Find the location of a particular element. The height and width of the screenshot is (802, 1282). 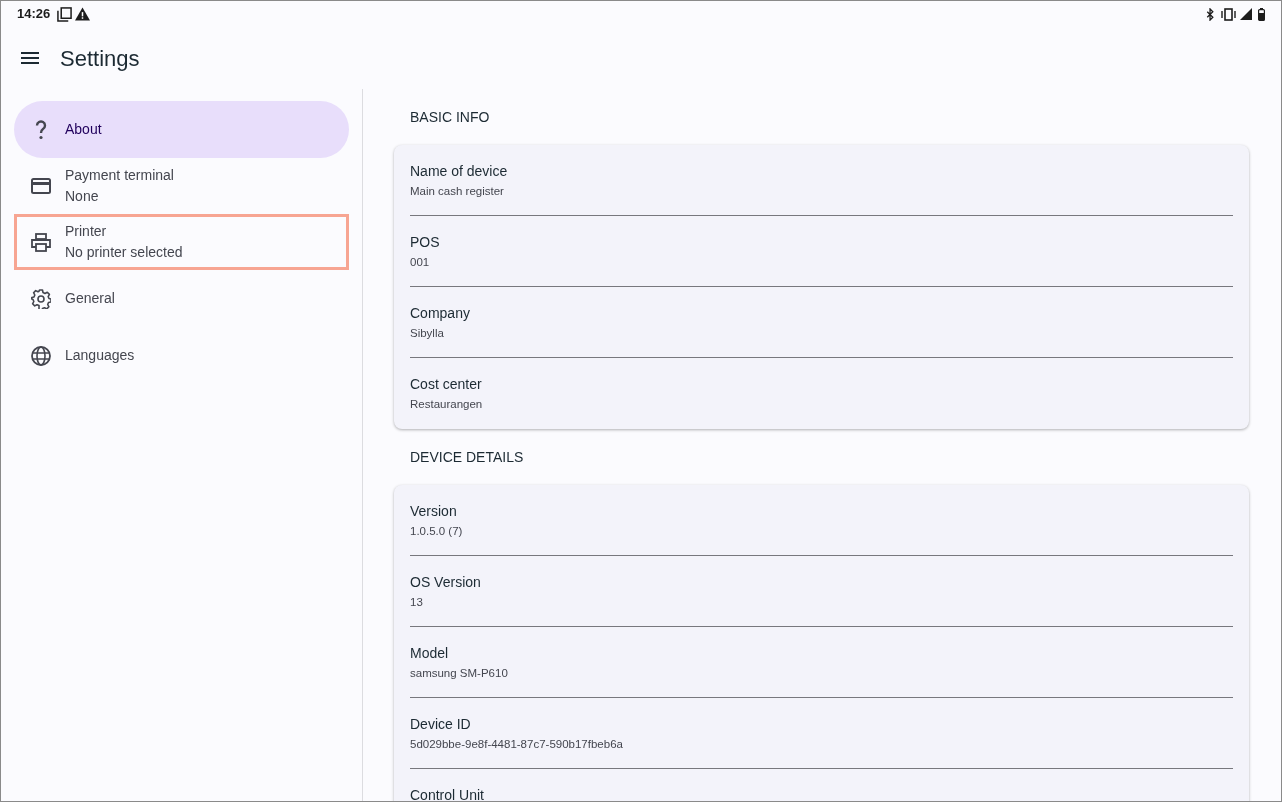

vibrate-icon is located at coordinates (1228, 14).